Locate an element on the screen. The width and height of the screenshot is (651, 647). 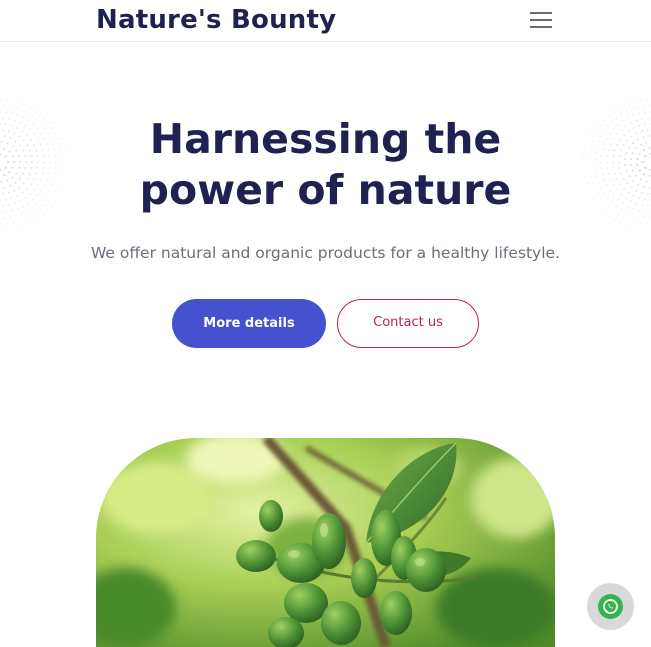
hamburger-menu-button is located at coordinates (541, 20).